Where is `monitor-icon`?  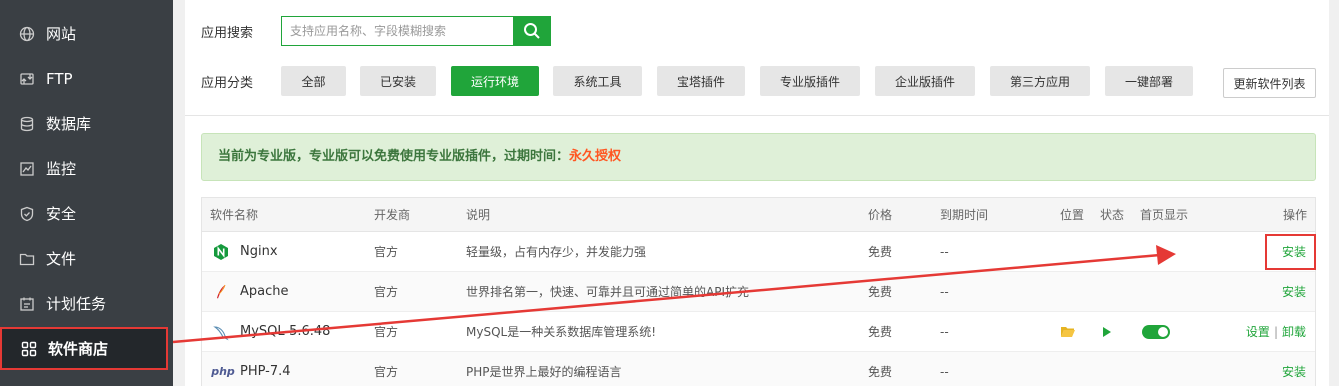 monitor-icon is located at coordinates (27, 169).